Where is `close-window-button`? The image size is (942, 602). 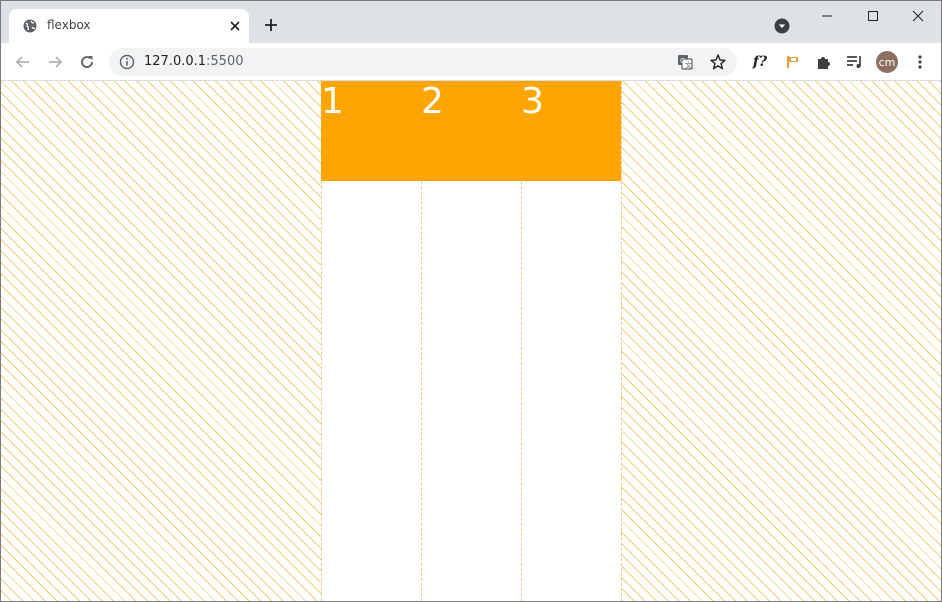 close-window-button is located at coordinates (918, 16).